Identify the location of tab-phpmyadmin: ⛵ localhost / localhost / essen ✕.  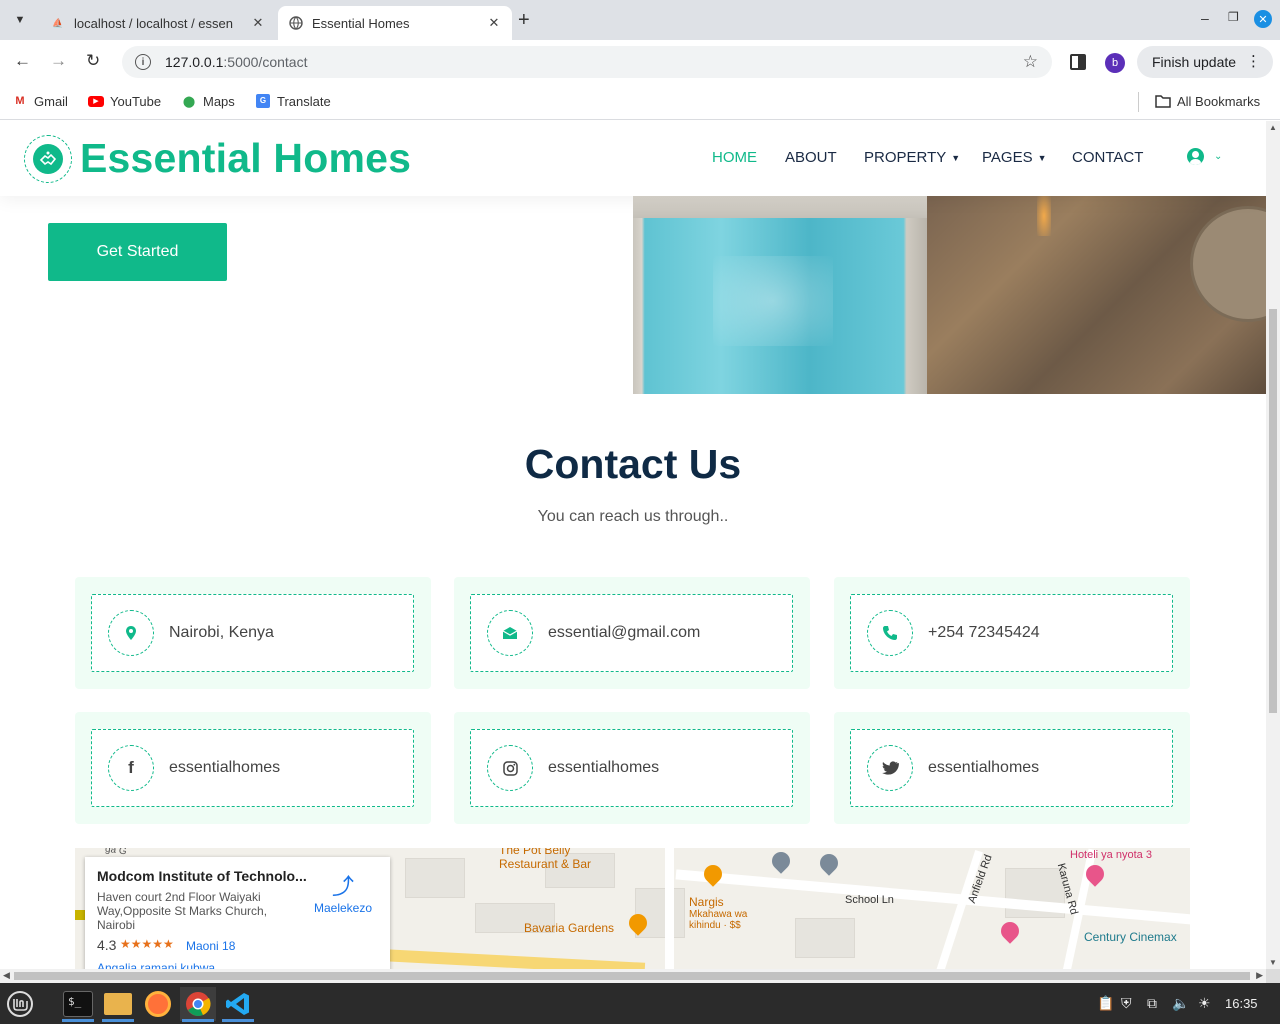
(158, 23).